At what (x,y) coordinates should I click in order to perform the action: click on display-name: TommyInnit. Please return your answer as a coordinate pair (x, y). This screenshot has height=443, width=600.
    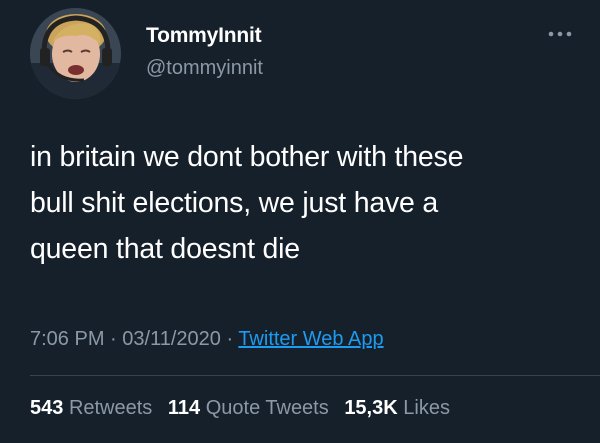
    Looking at the image, I should click on (204, 36).